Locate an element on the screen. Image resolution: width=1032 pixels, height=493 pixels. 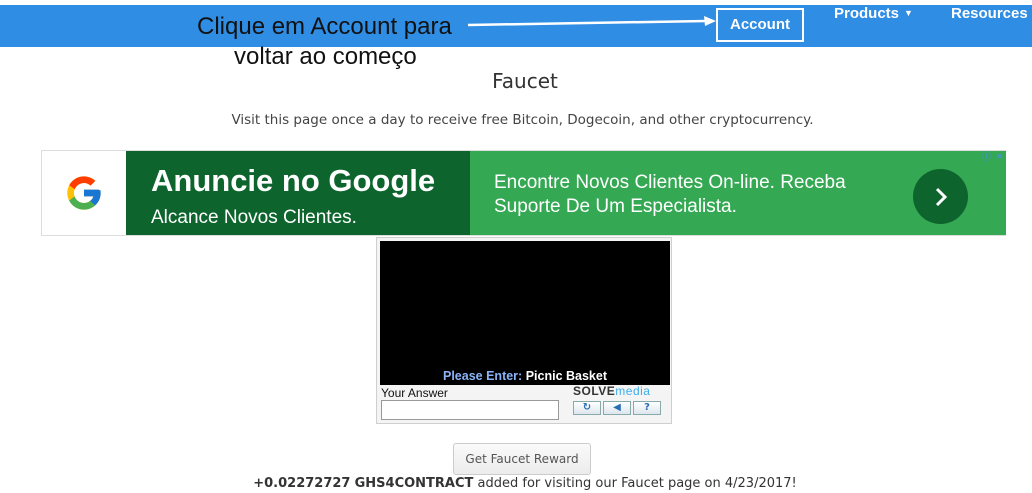
audio-icon: ◀ is located at coordinates (617, 408).